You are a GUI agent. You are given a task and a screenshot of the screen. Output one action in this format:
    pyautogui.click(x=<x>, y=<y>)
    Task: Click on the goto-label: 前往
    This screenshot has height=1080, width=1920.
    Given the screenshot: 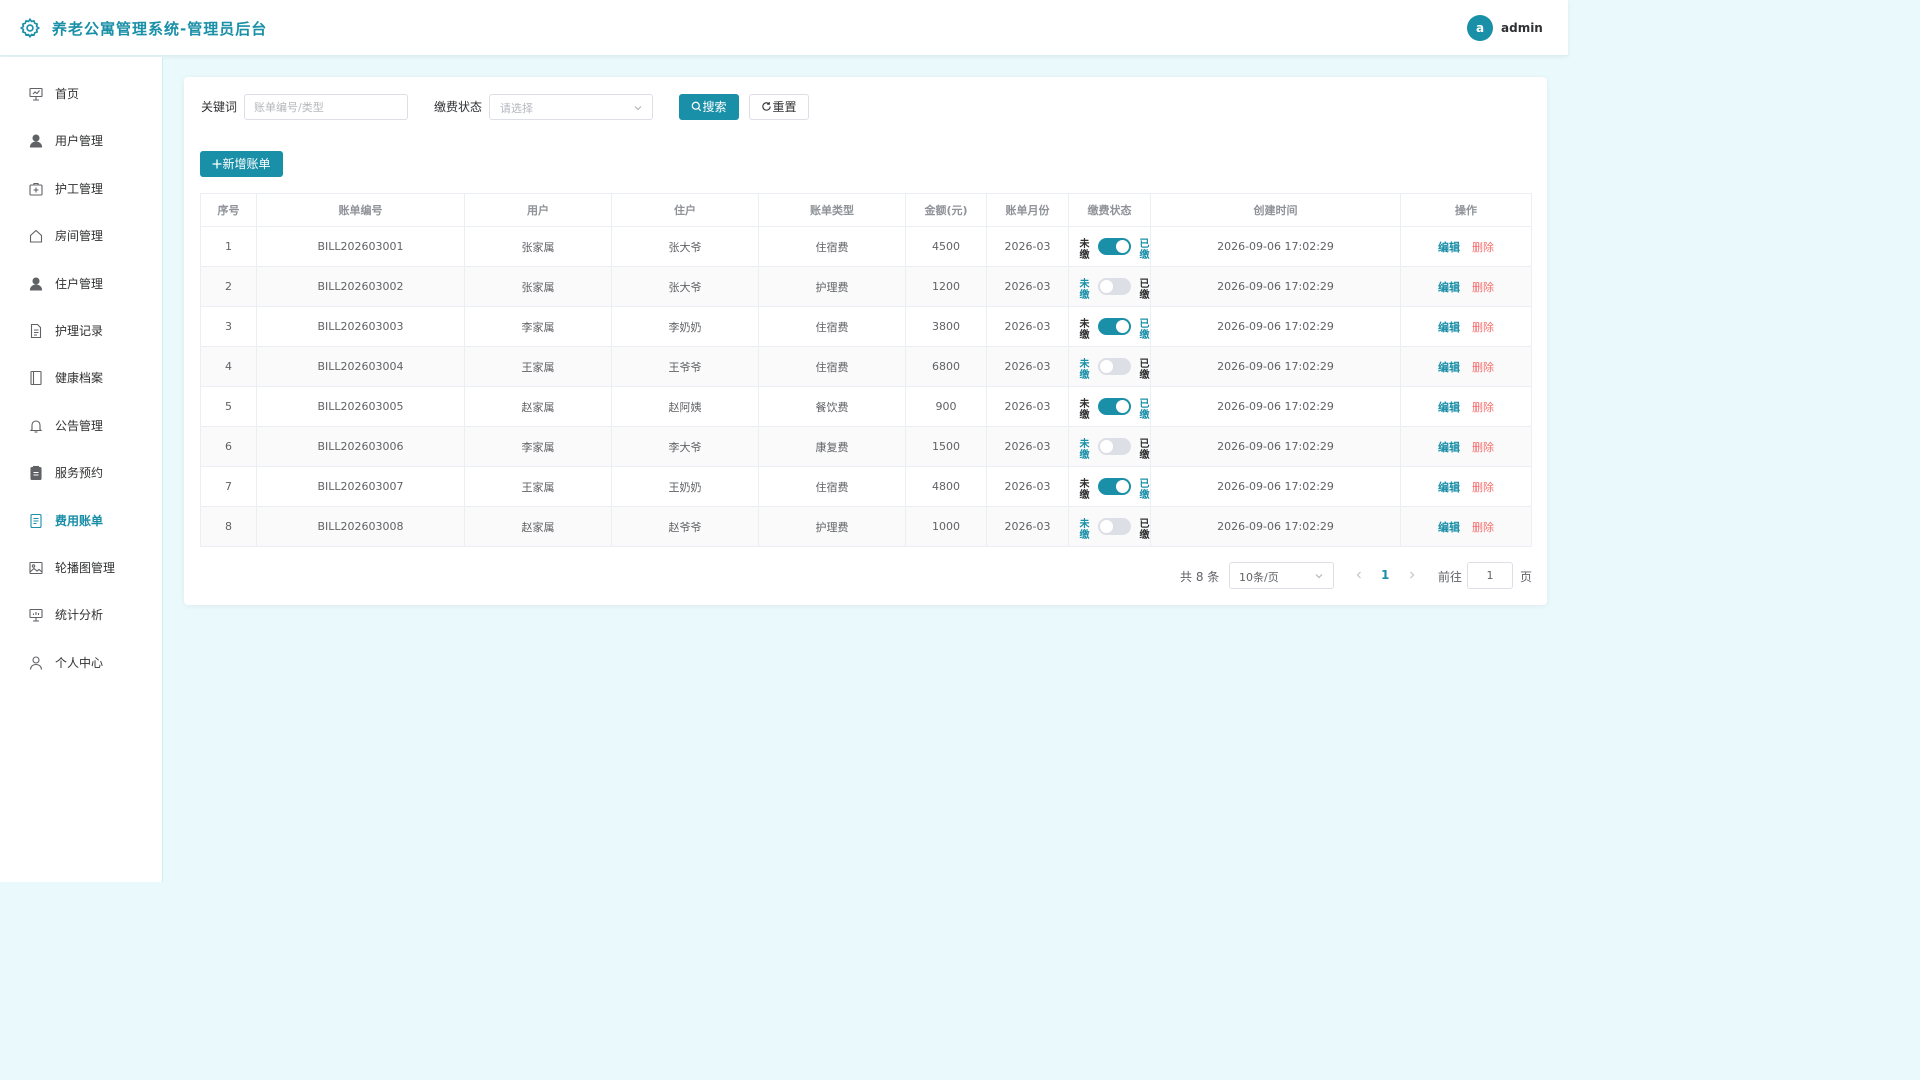 What is the action you would take?
    pyautogui.click(x=1450, y=577)
    